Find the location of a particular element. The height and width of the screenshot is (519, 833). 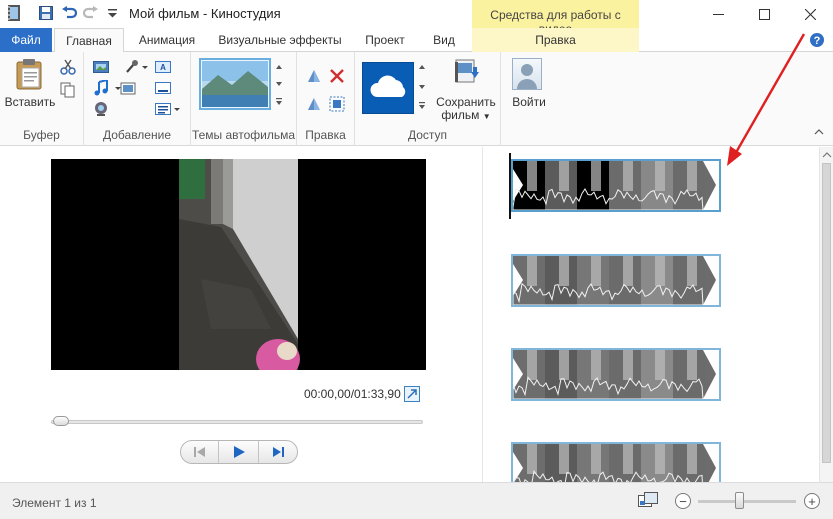

credits-icon is located at coordinates (163, 109).